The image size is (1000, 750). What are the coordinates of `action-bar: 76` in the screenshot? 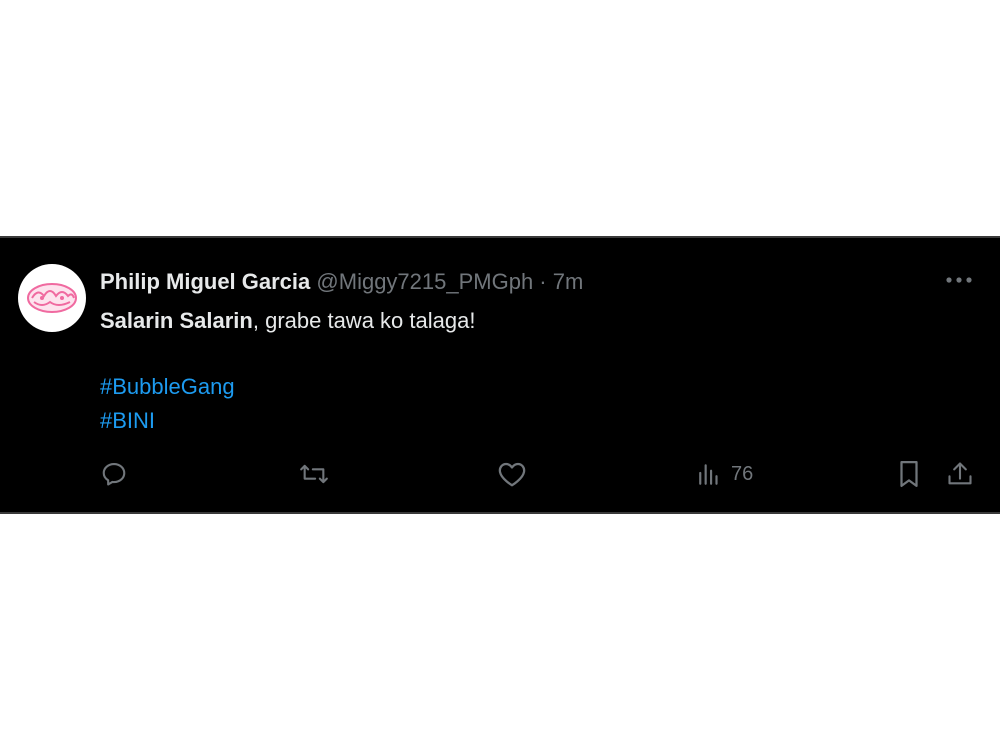 It's located at (500, 476).